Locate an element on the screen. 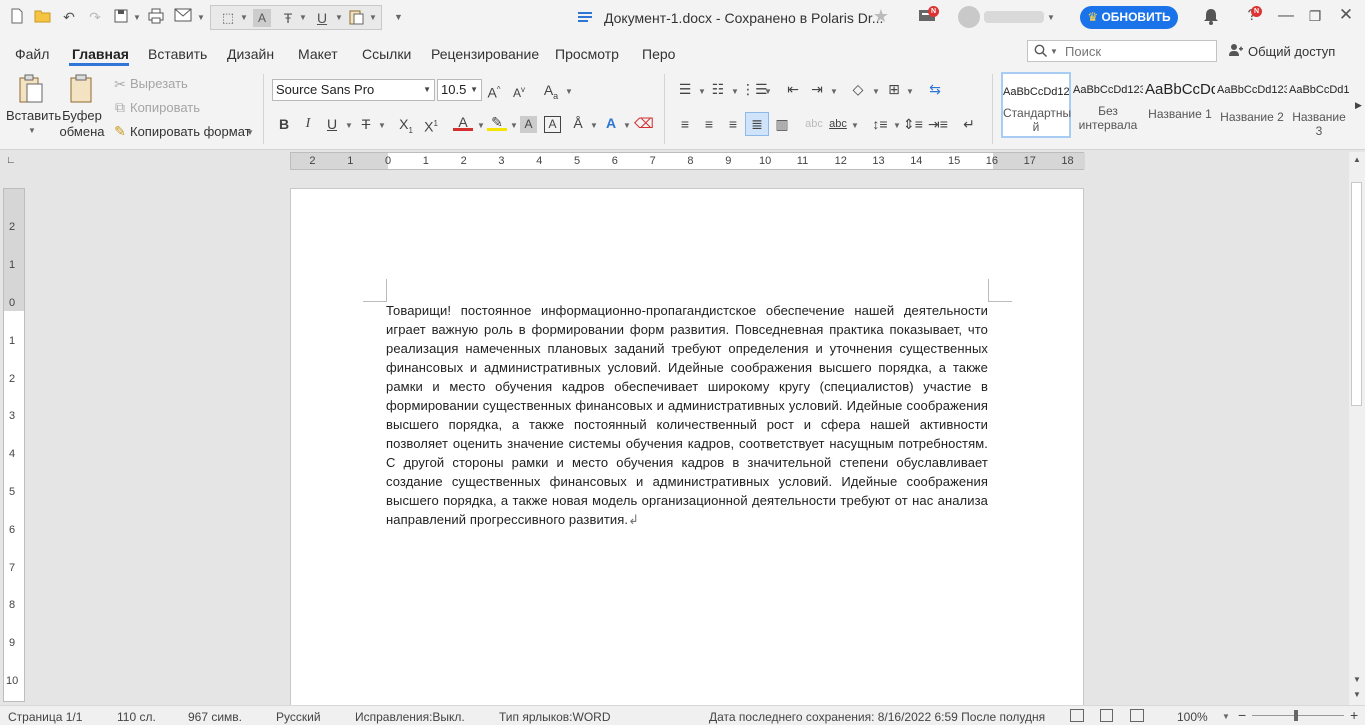 The width and height of the screenshot is (1365, 725). clipboard-label-1: Буфер is located at coordinates (82, 116).